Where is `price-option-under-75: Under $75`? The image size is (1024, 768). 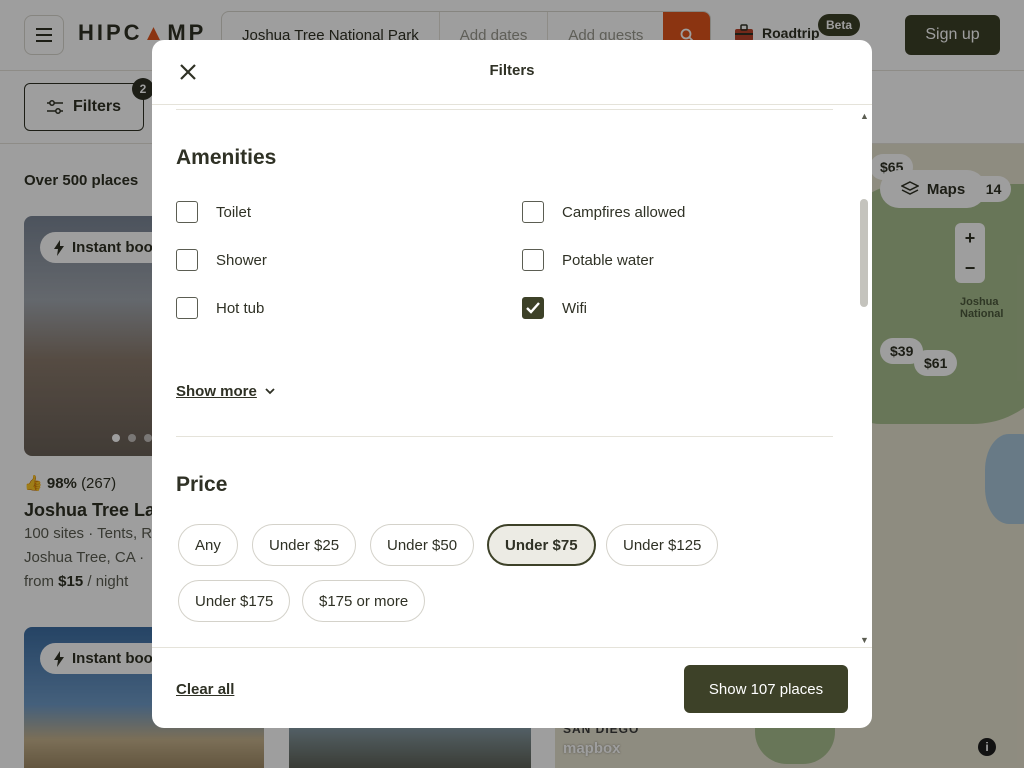 price-option-under-75: Under $75 is located at coordinates (541, 545).